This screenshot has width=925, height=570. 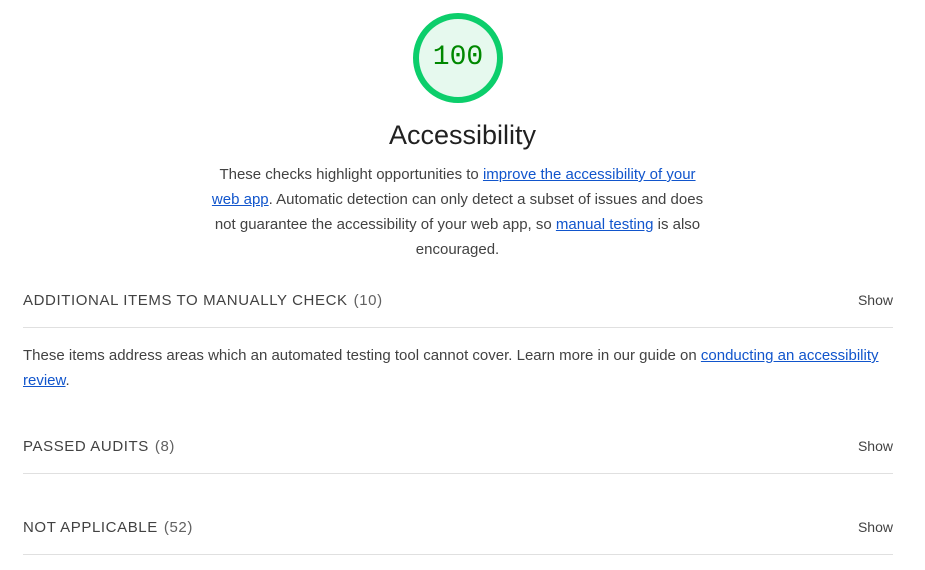 I want to click on group-title: PASSED AUDITS (8), so click(x=99, y=446).